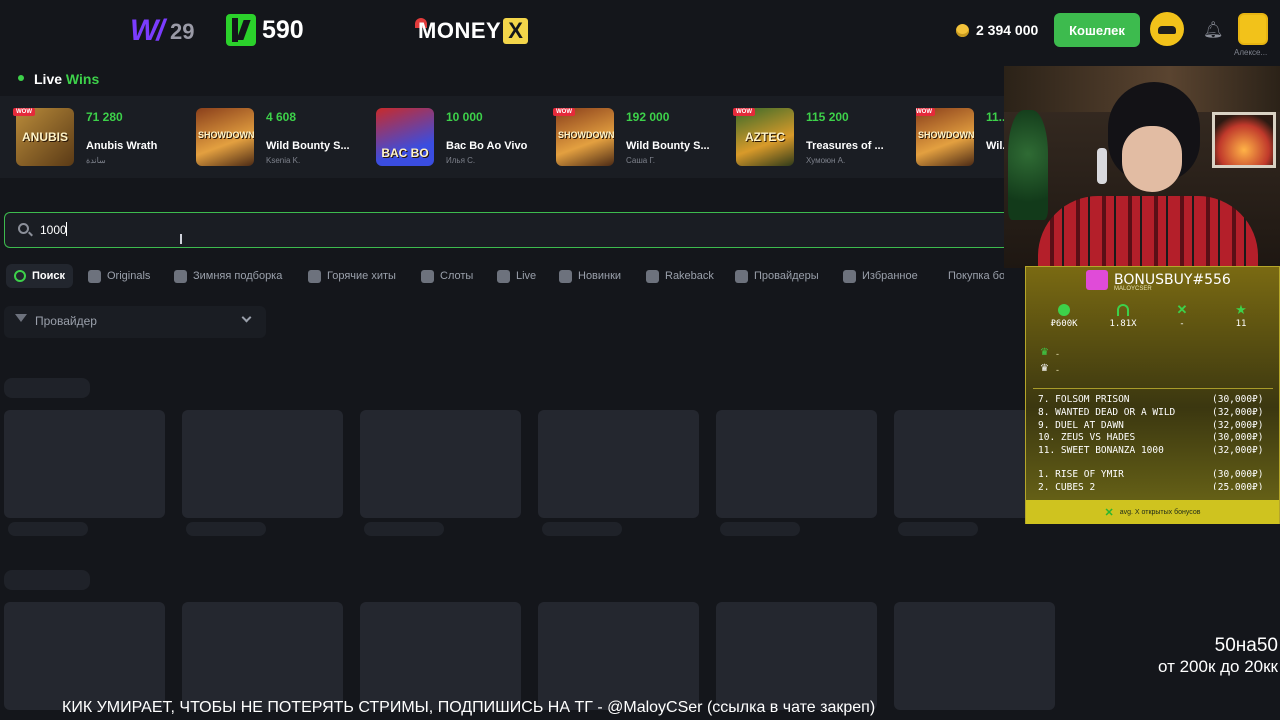 The image size is (1280, 720). I want to click on k-counter: 590, so click(283, 30).